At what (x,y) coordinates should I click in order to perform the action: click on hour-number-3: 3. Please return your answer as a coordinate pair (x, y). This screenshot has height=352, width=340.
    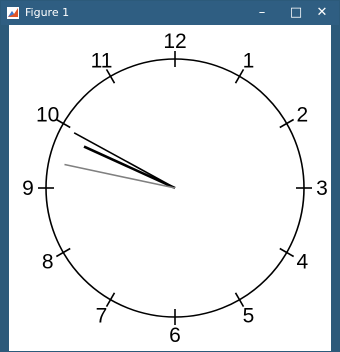
    Looking at the image, I should click on (322, 188).